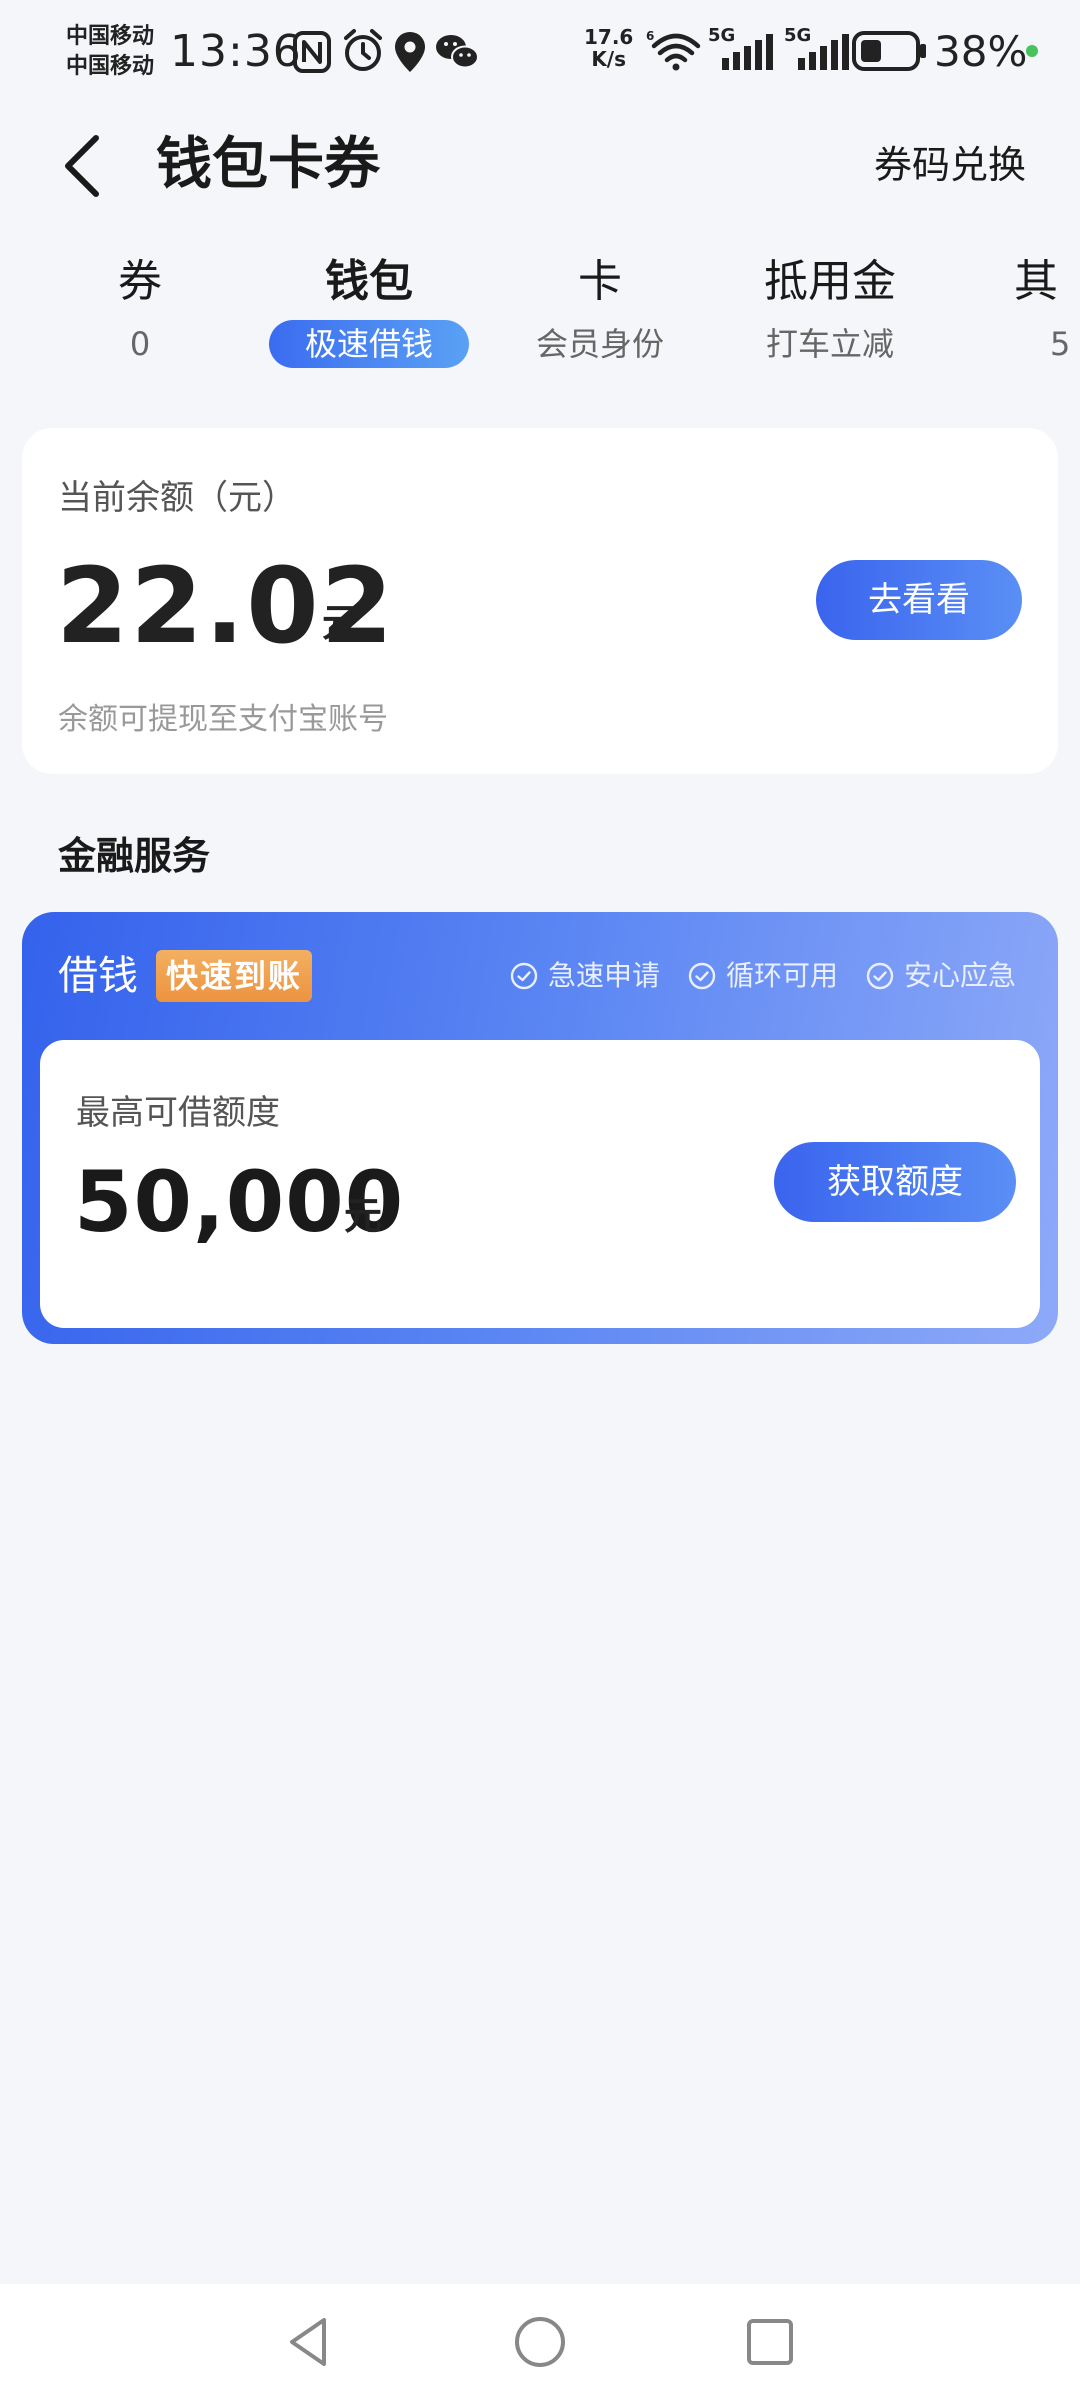 This screenshot has height=2400, width=1080. I want to click on loan-limit-unit: 元, so click(363, 1216).